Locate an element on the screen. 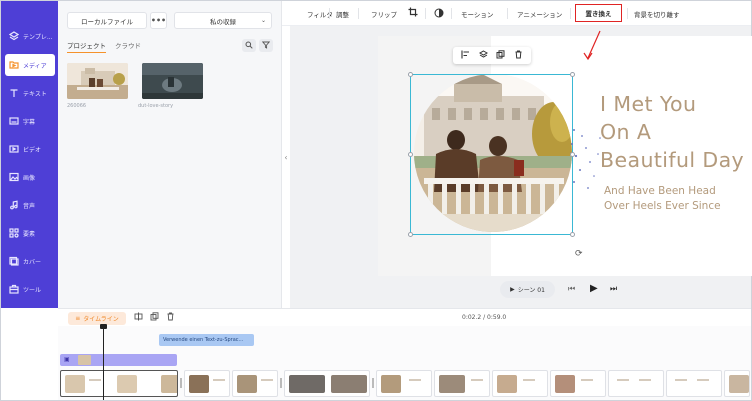 The width and height of the screenshot is (752, 401). adjust-tool: 調整 is located at coordinates (342, 14).